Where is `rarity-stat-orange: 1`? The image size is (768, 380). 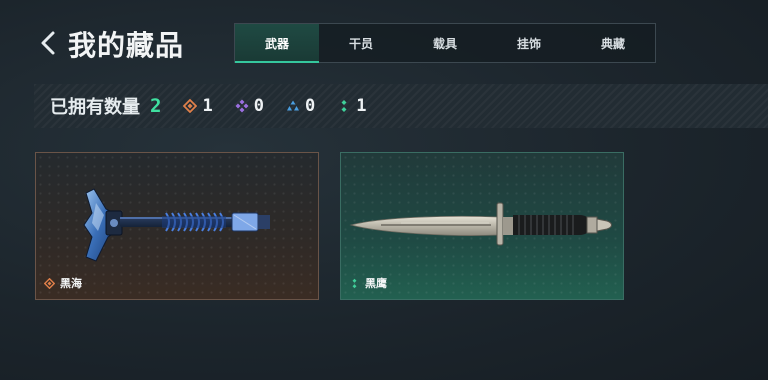 rarity-stat-orange: 1 is located at coordinates (198, 106).